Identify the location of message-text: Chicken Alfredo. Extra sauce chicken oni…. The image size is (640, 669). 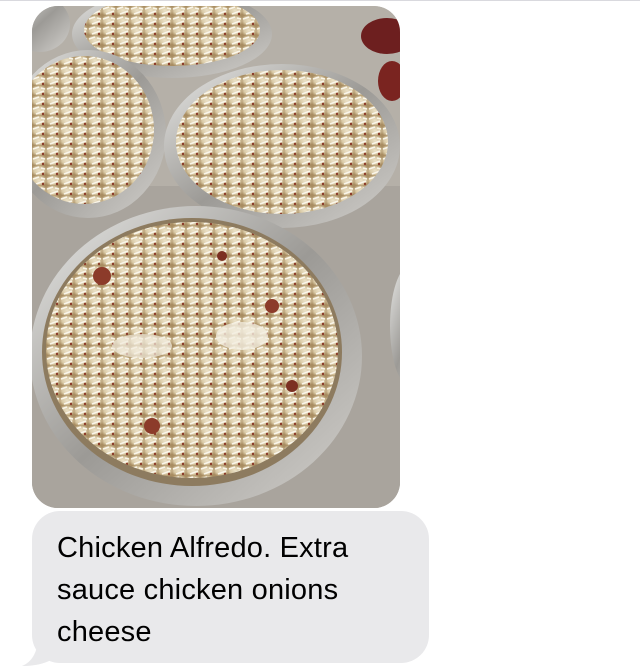
(203, 590).